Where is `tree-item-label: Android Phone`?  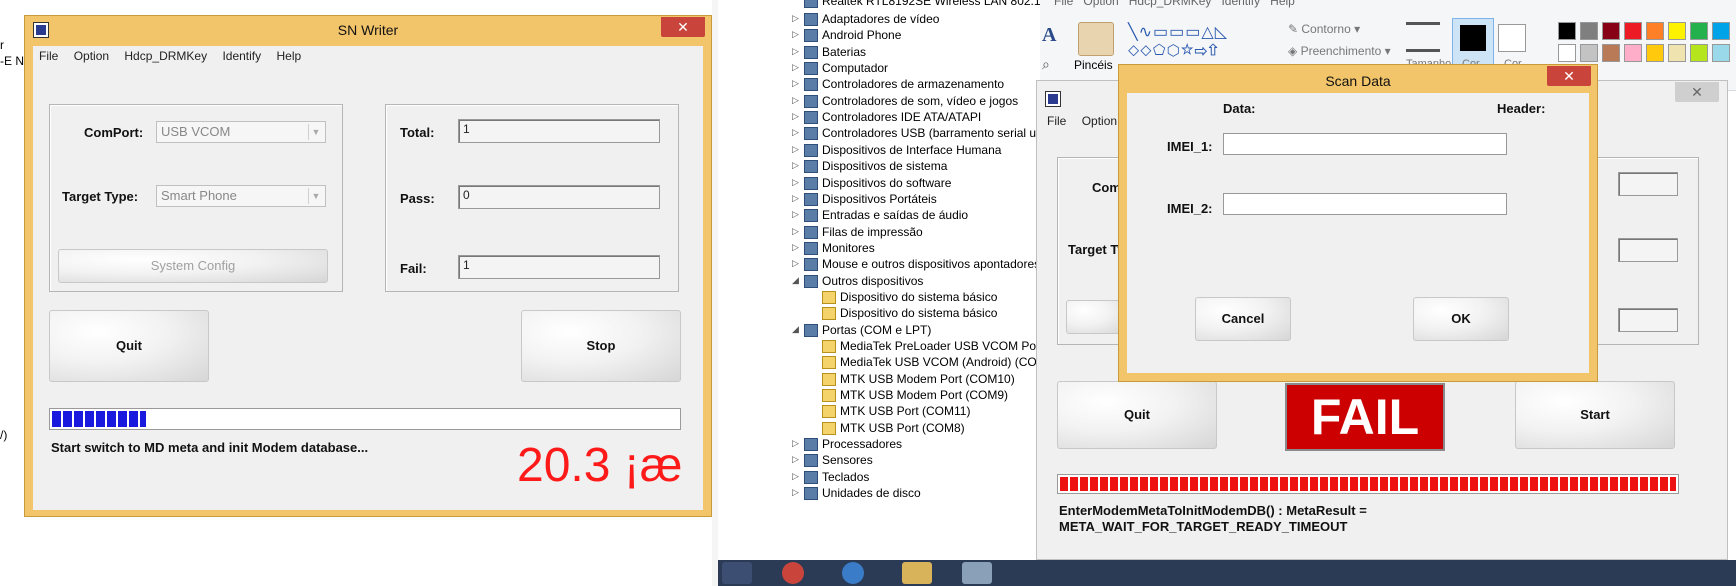
tree-item-label: Android Phone is located at coordinates (862, 35).